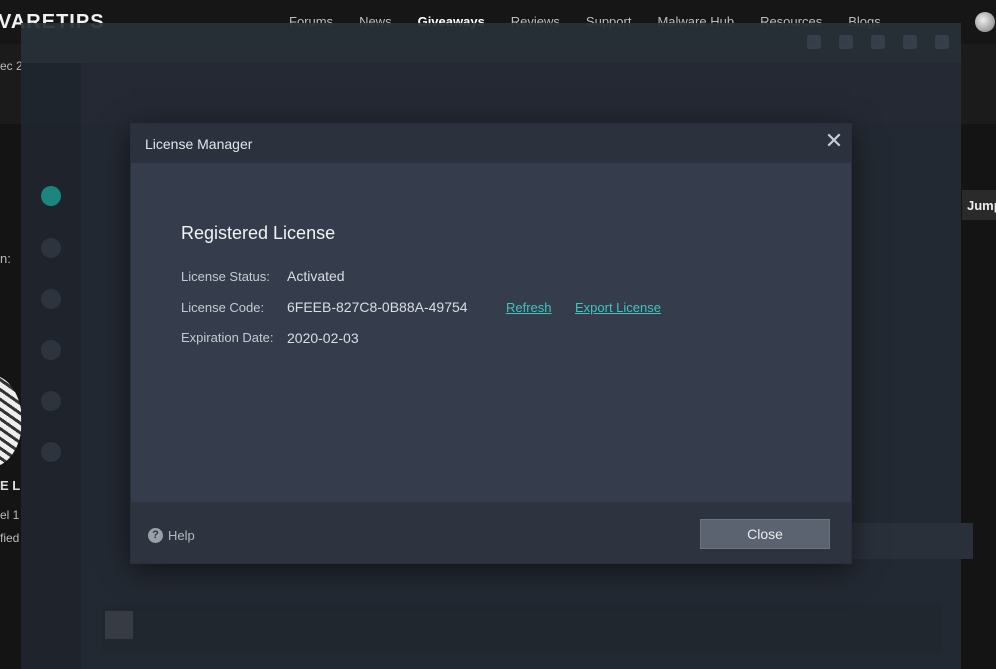  What do you see at coordinates (119, 625) in the screenshot?
I see `promo-thumbnail` at bounding box center [119, 625].